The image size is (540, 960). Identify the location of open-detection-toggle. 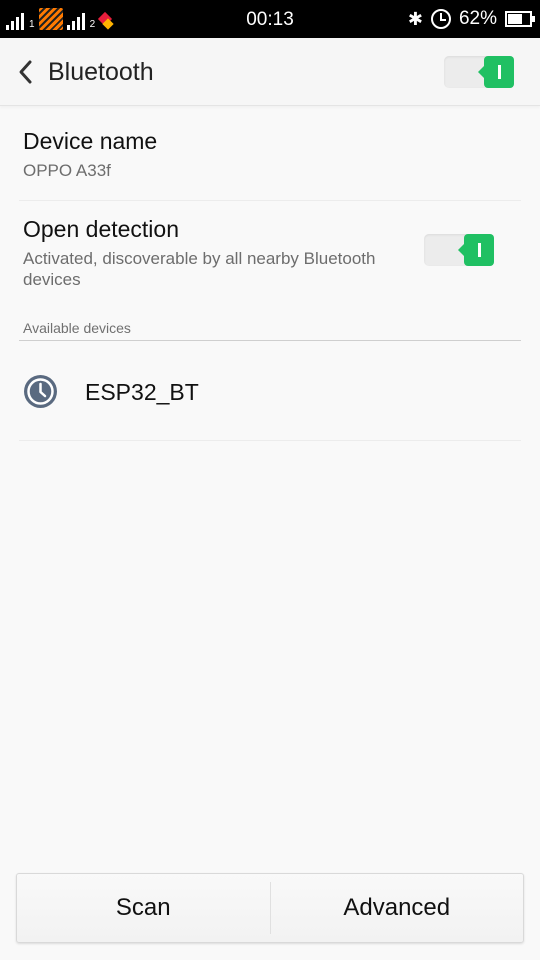
(459, 250).